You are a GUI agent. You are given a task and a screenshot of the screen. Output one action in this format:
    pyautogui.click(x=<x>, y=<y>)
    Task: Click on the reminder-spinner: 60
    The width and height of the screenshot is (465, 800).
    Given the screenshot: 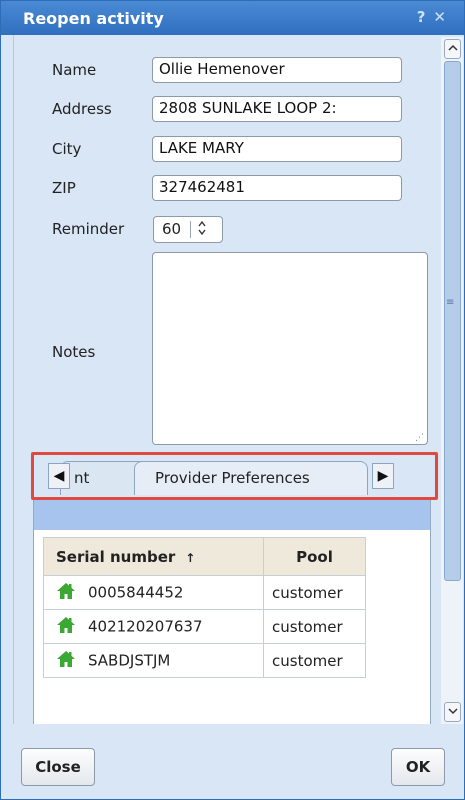 What is the action you would take?
    pyautogui.click(x=188, y=229)
    